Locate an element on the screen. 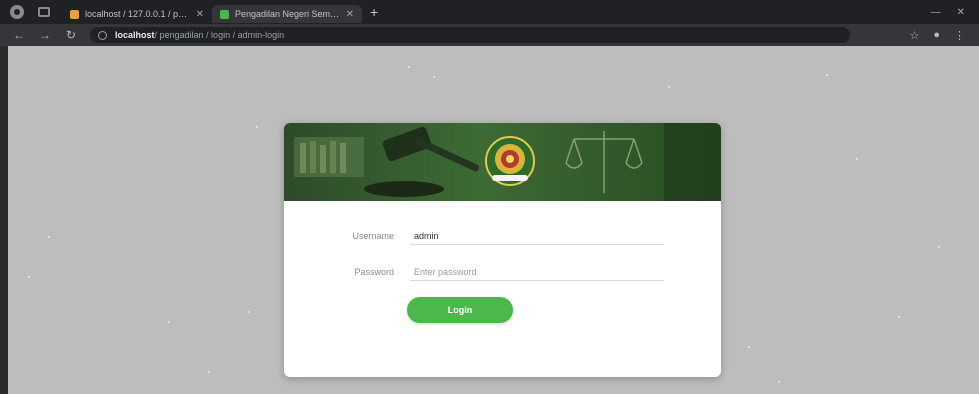  tab-pengadilan: Pengadilan Negeri Semarang ✕ is located at coordinates (287, 14).